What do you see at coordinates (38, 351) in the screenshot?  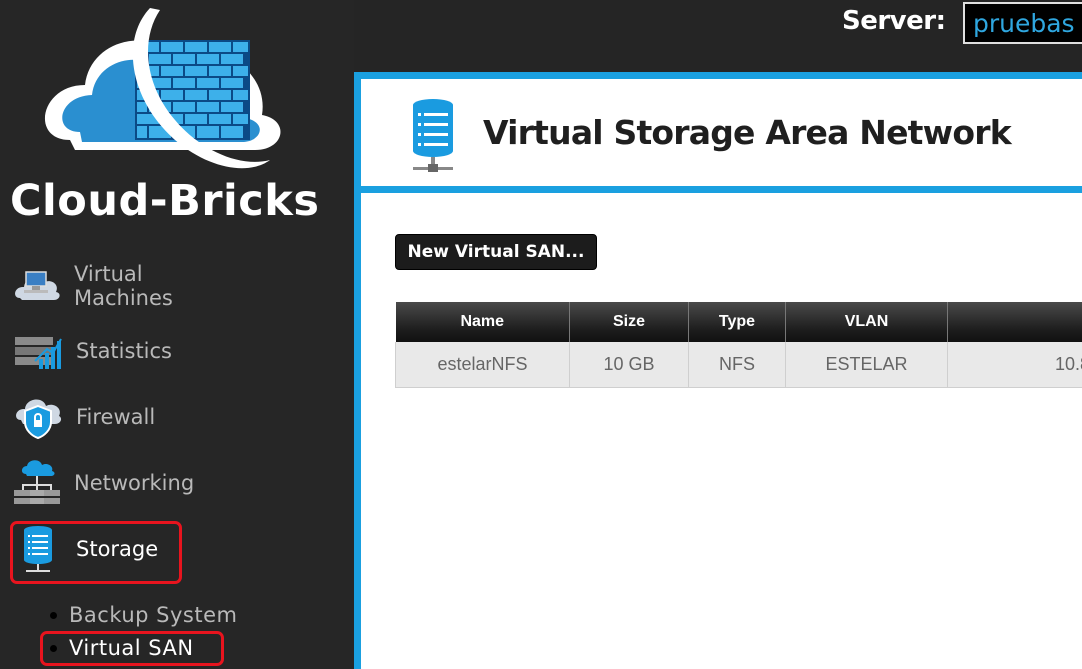 I see `statistics-icon` at bounding box center [38, 351].